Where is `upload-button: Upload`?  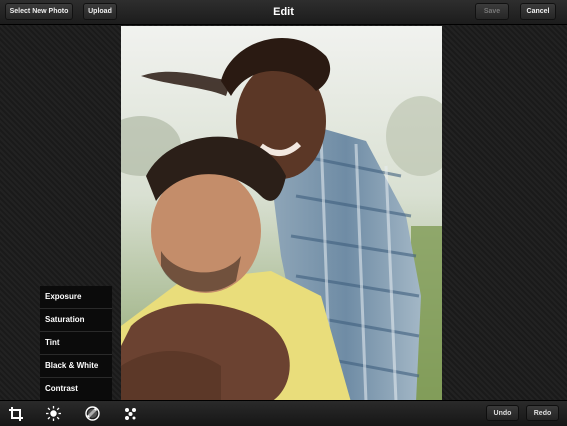 upload-button: Upload is located at coordinates (100, 11).